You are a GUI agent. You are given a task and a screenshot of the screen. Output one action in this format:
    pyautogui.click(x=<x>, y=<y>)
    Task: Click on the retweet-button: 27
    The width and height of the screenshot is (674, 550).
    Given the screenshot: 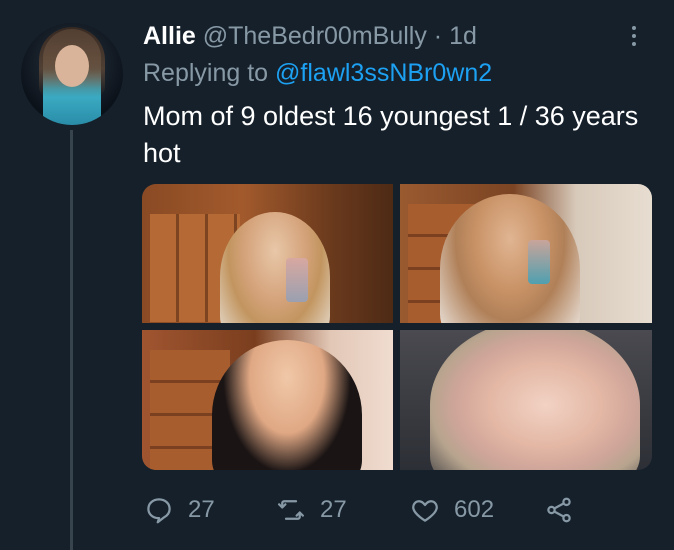 What is the action you would take?
    pyautogui.click(x=311, y=510)
    